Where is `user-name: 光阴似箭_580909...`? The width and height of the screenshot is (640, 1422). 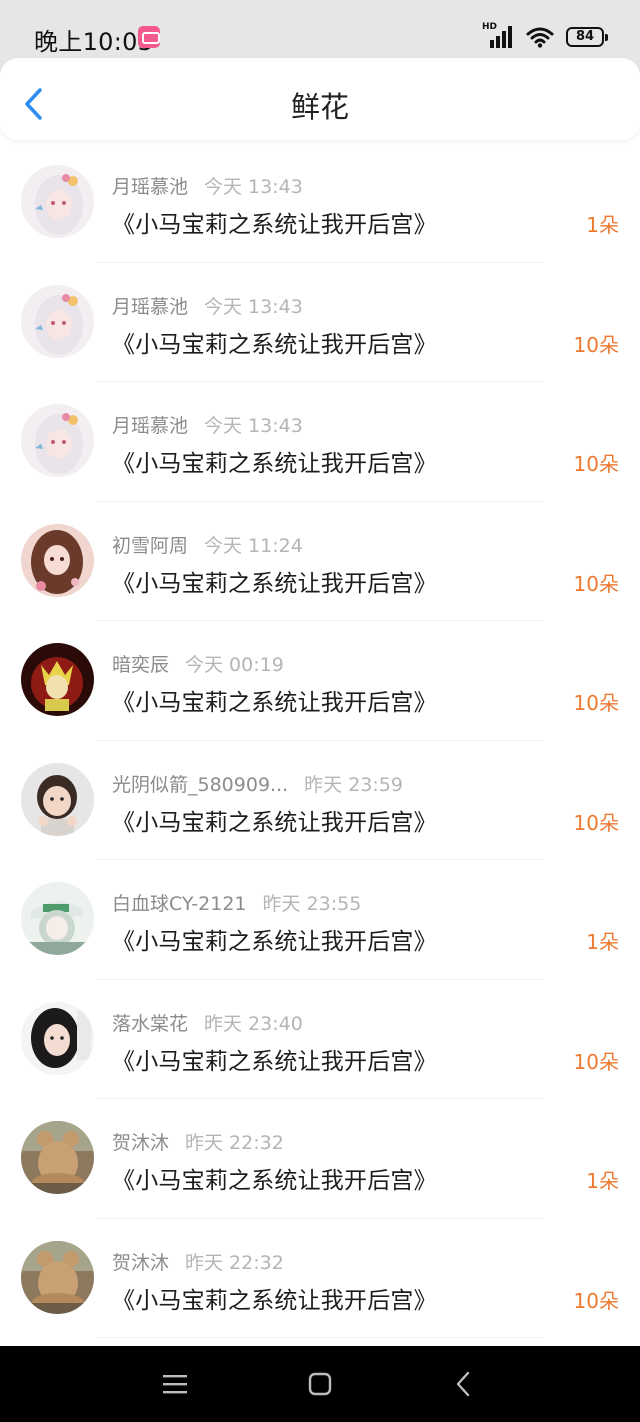
user-name: 光阴似箭_580909... is located at coordinates (200, 785).